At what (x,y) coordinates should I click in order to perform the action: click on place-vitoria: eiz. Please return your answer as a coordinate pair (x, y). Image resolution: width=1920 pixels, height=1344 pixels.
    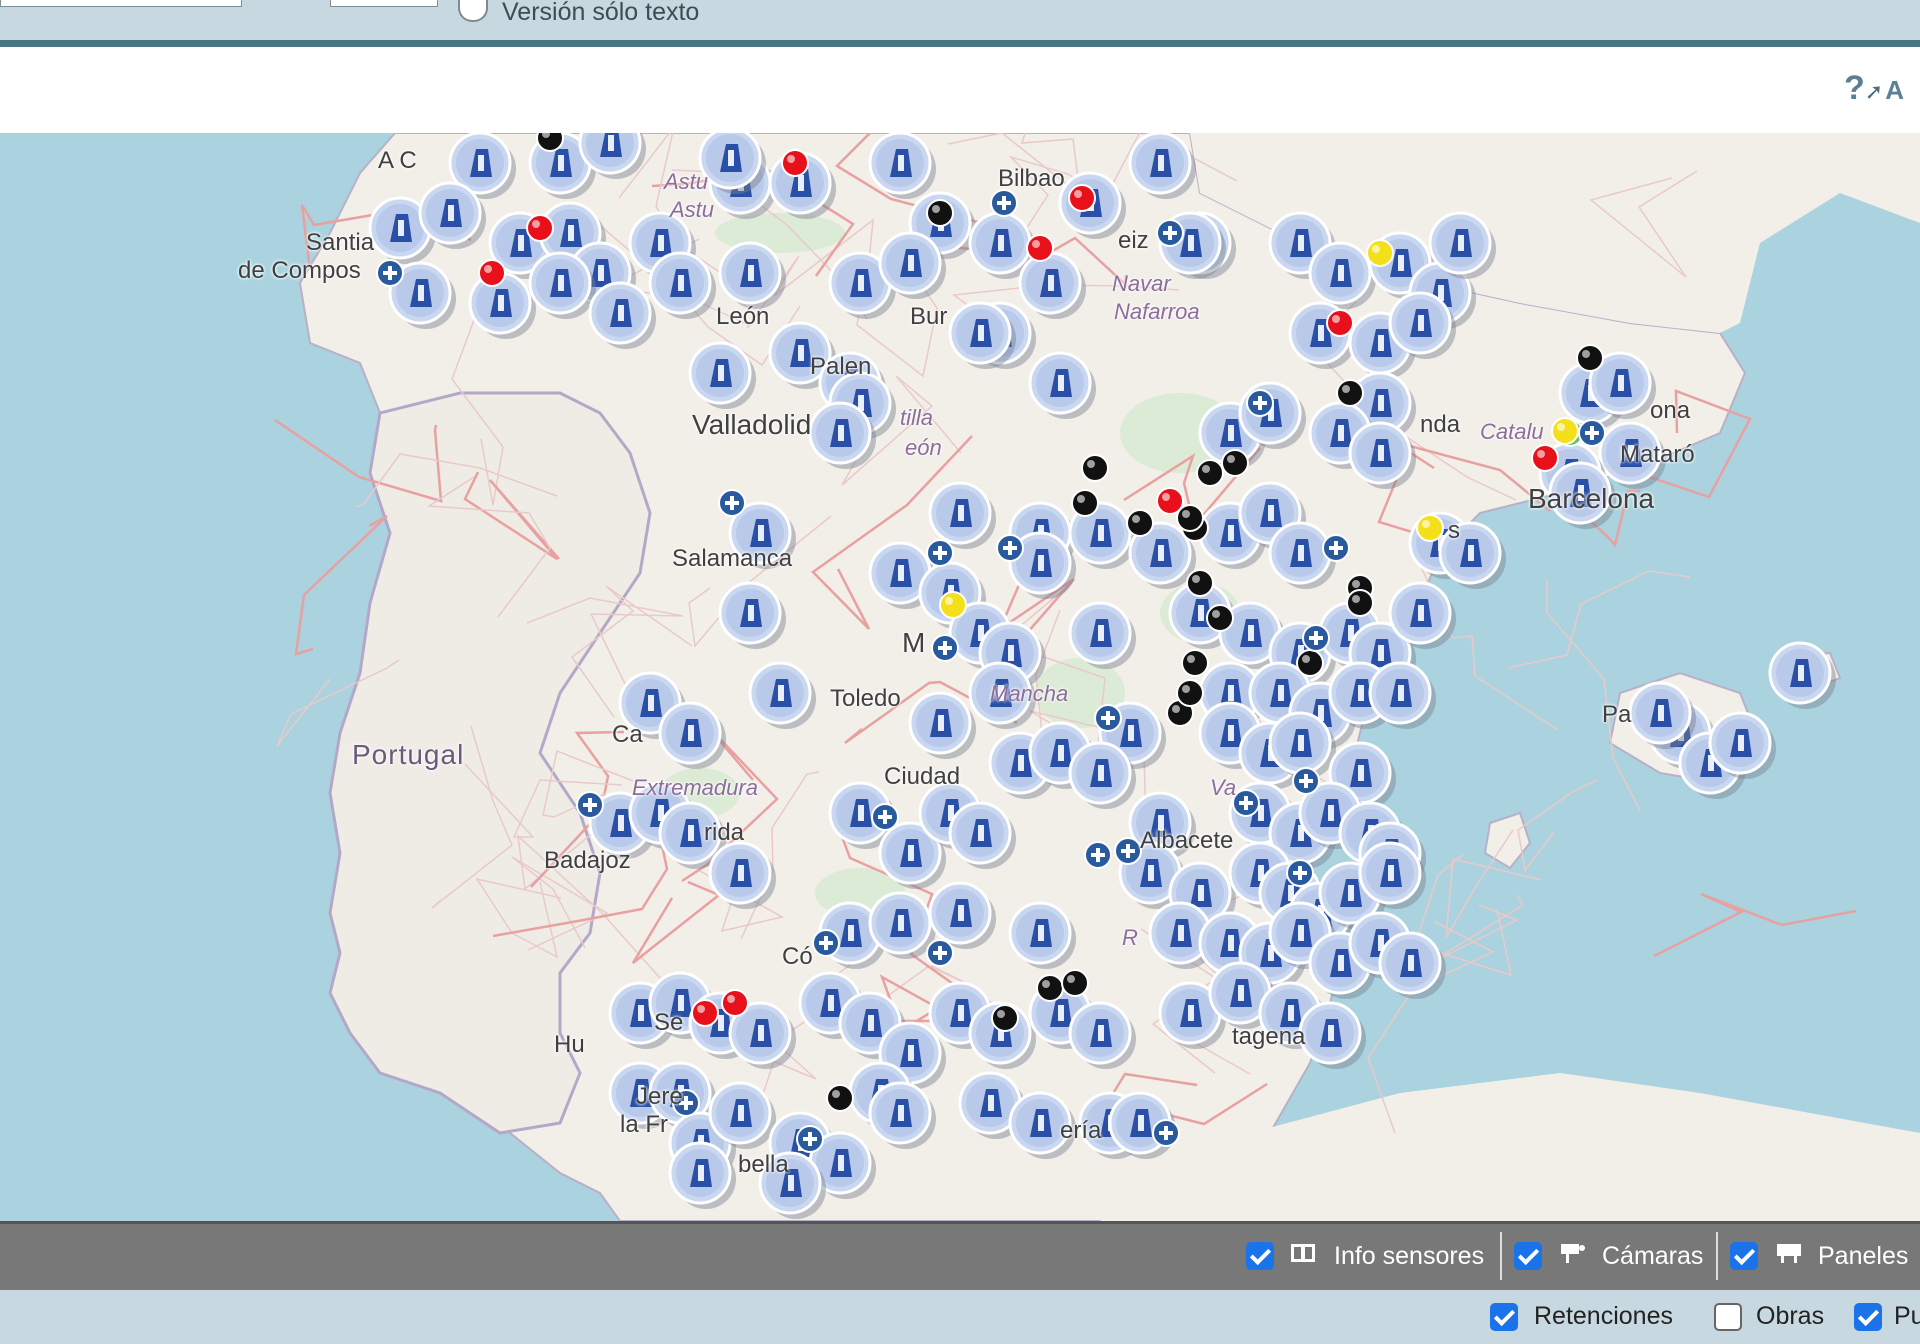
    Looking at the image, I should click on (1133, 240).